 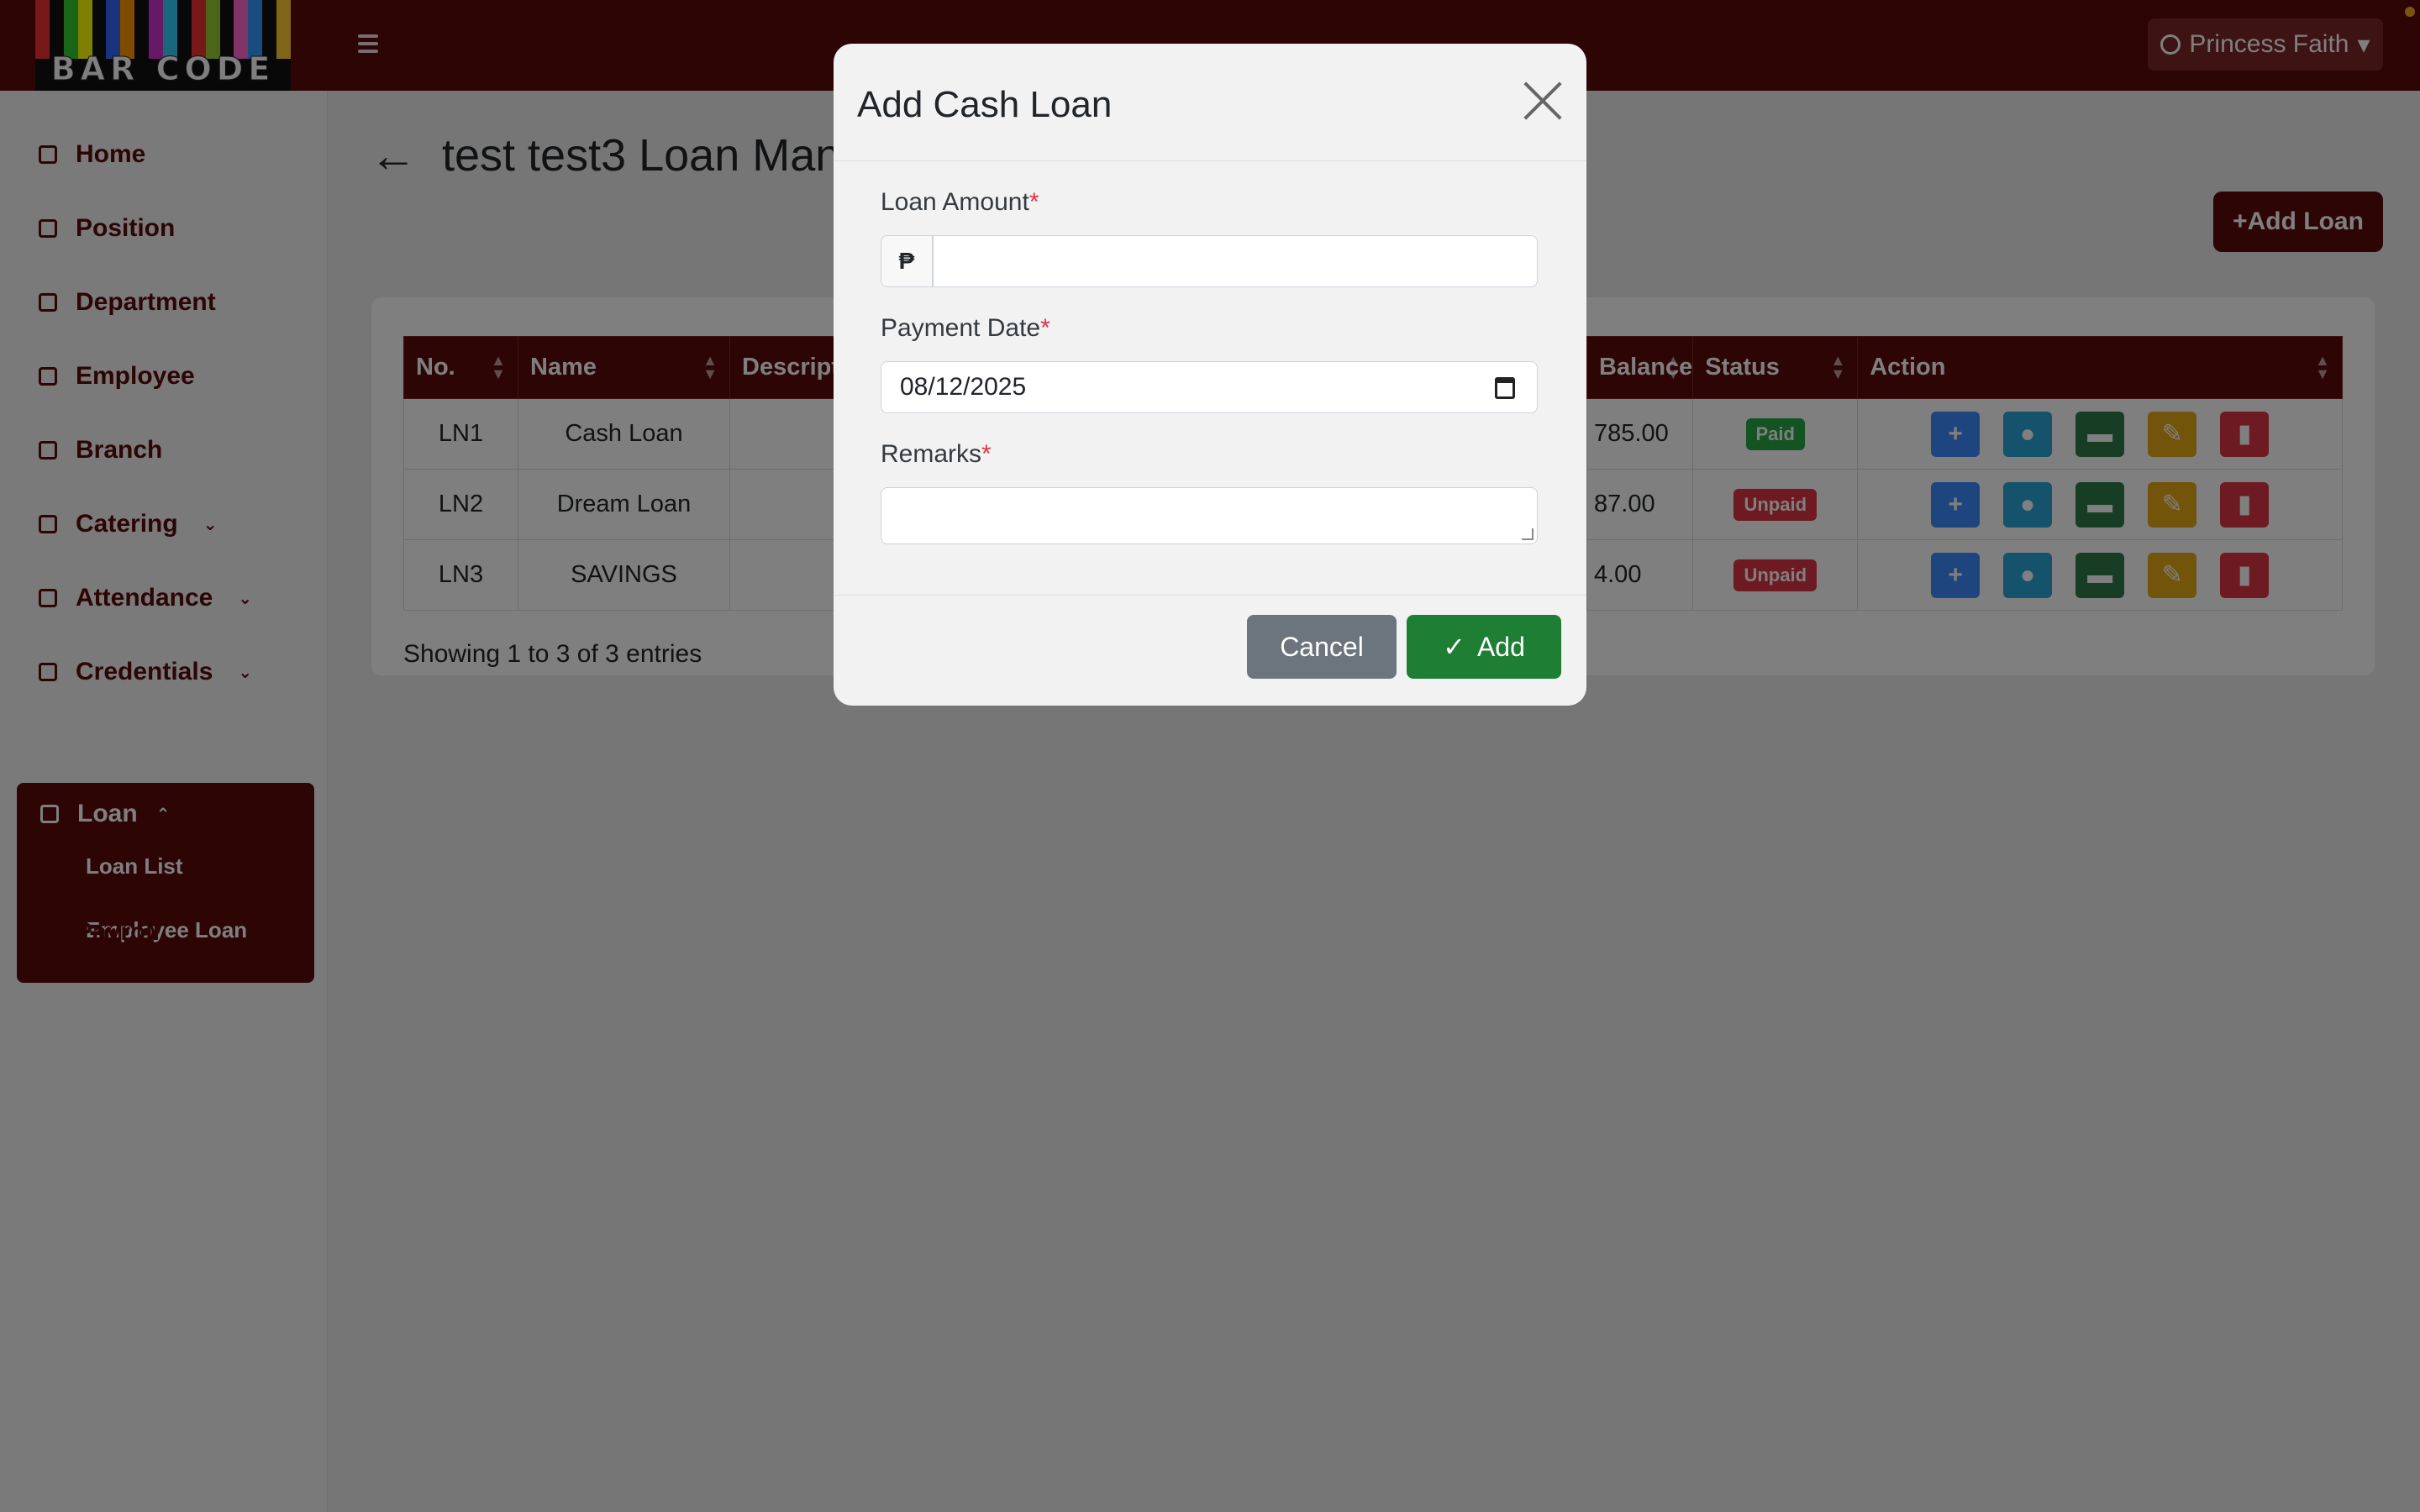 I want to click on modal-header: Add Cash Loan, so click(x=1210, y=102).